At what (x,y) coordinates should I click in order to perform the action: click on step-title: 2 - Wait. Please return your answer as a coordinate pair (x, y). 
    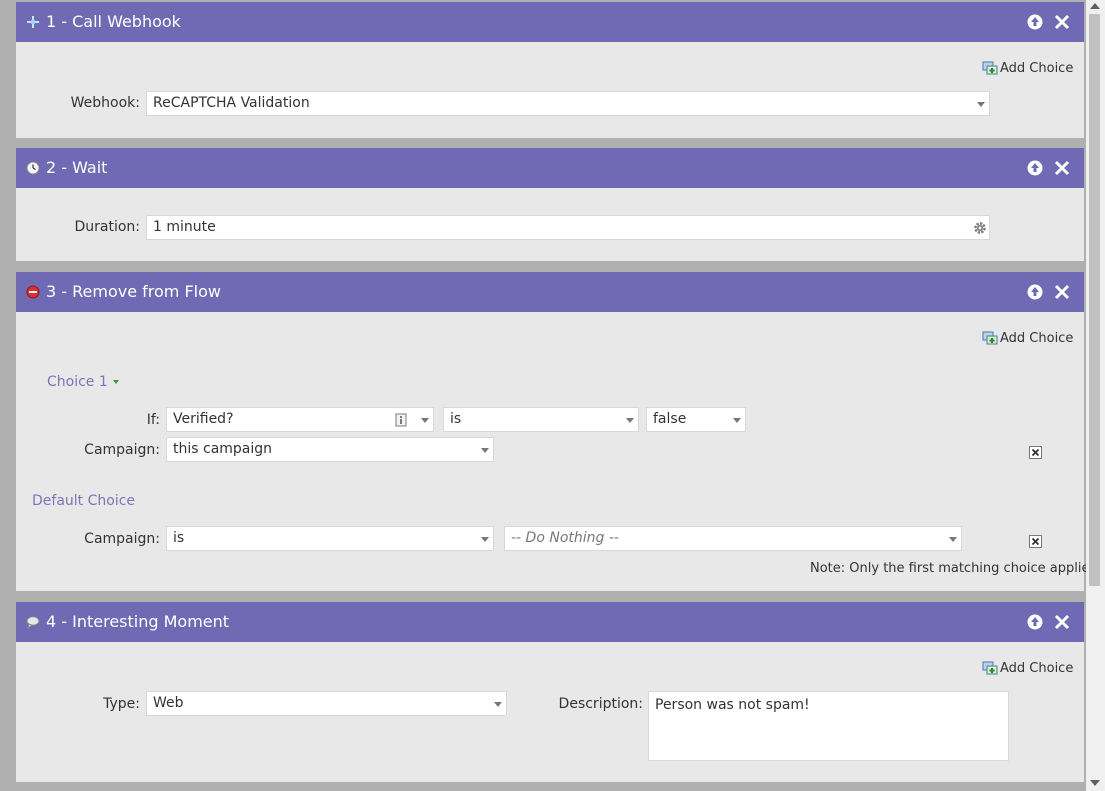
    Looking at the image, I should click on (77, 167).